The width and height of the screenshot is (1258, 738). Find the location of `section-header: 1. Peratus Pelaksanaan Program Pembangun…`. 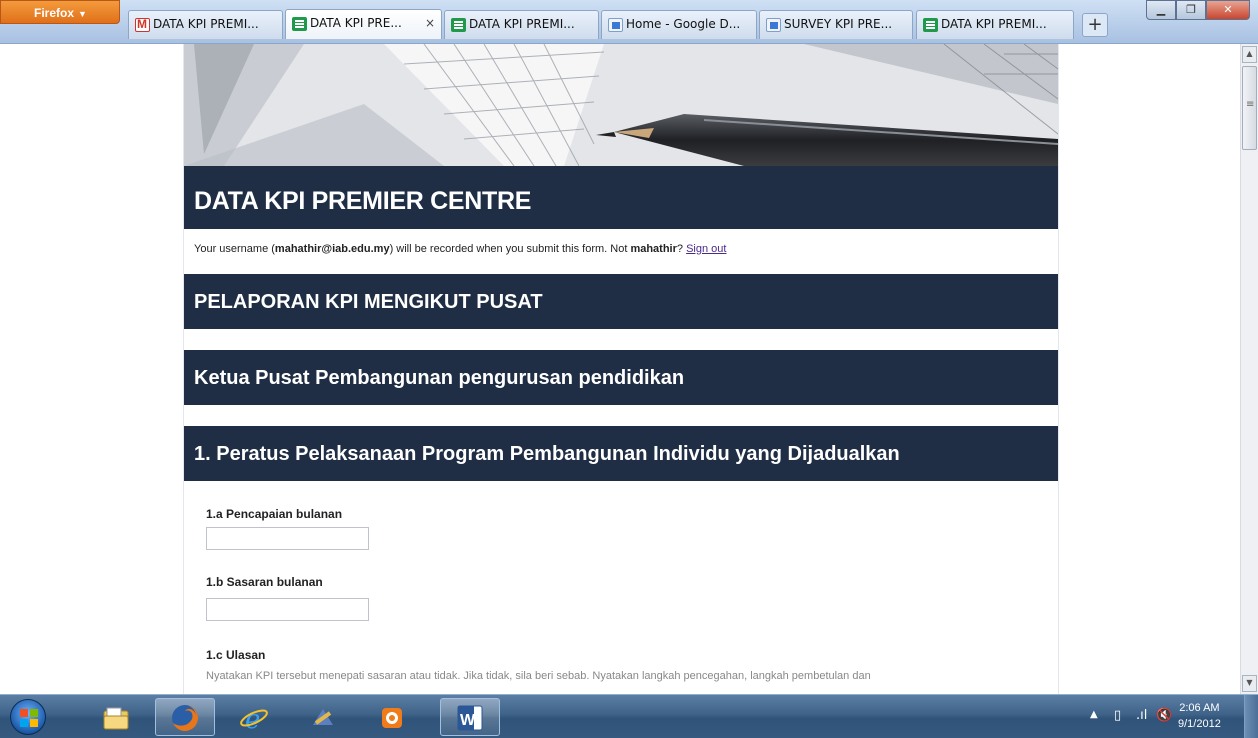

section-header: 1. Peratus Pelaksanaan Program Pembangun… is located at coordinates (621, 453).